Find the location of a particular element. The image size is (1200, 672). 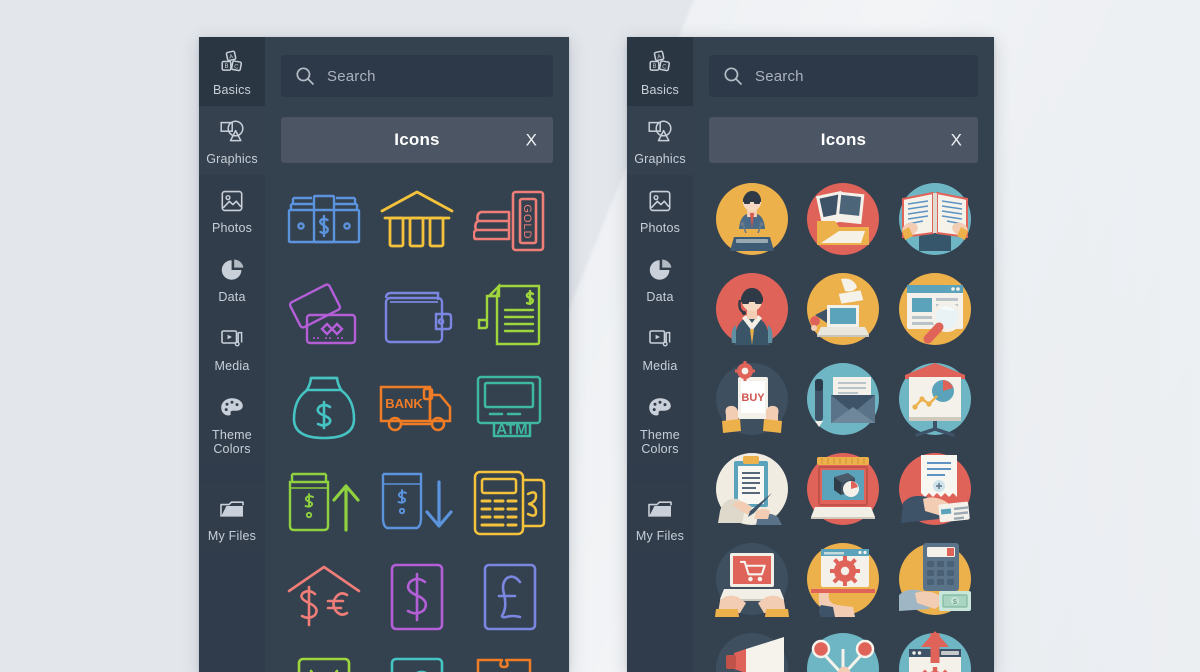

asset-email-envelope-pen is located at coordinates (844, 399).